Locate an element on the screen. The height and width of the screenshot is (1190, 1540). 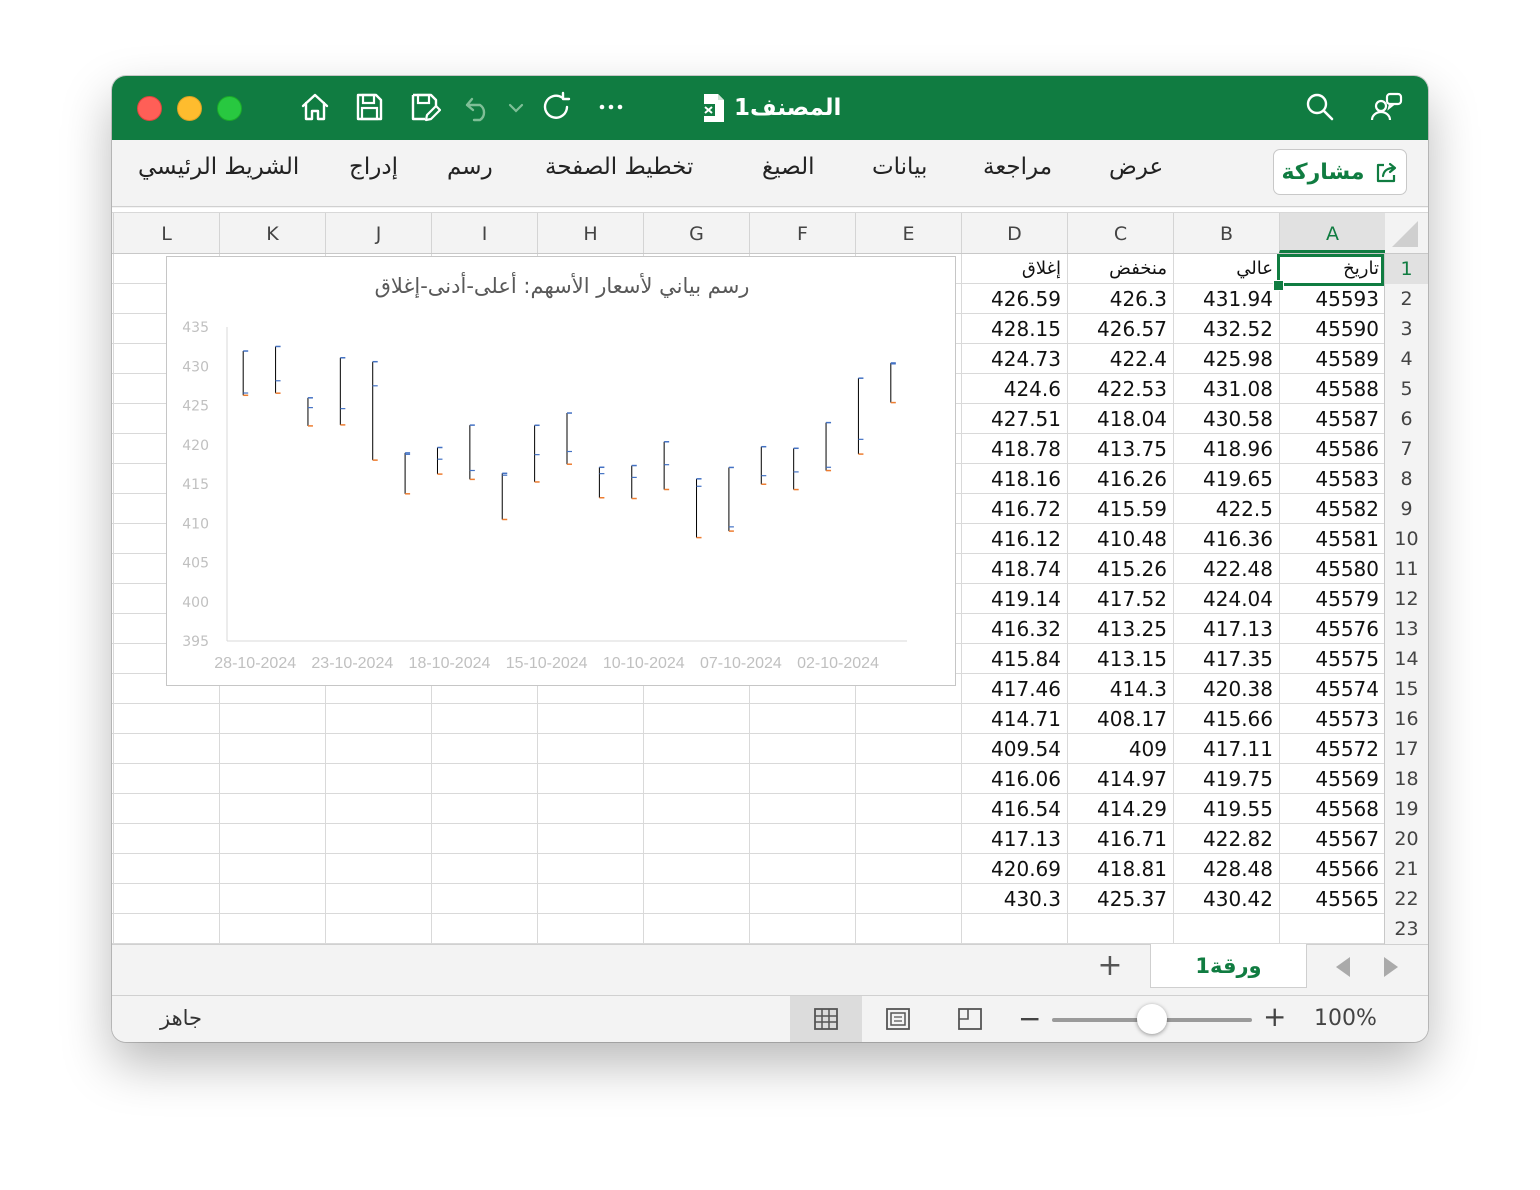
cell-d6: 427.51 is located at coordinates (1014, 419).